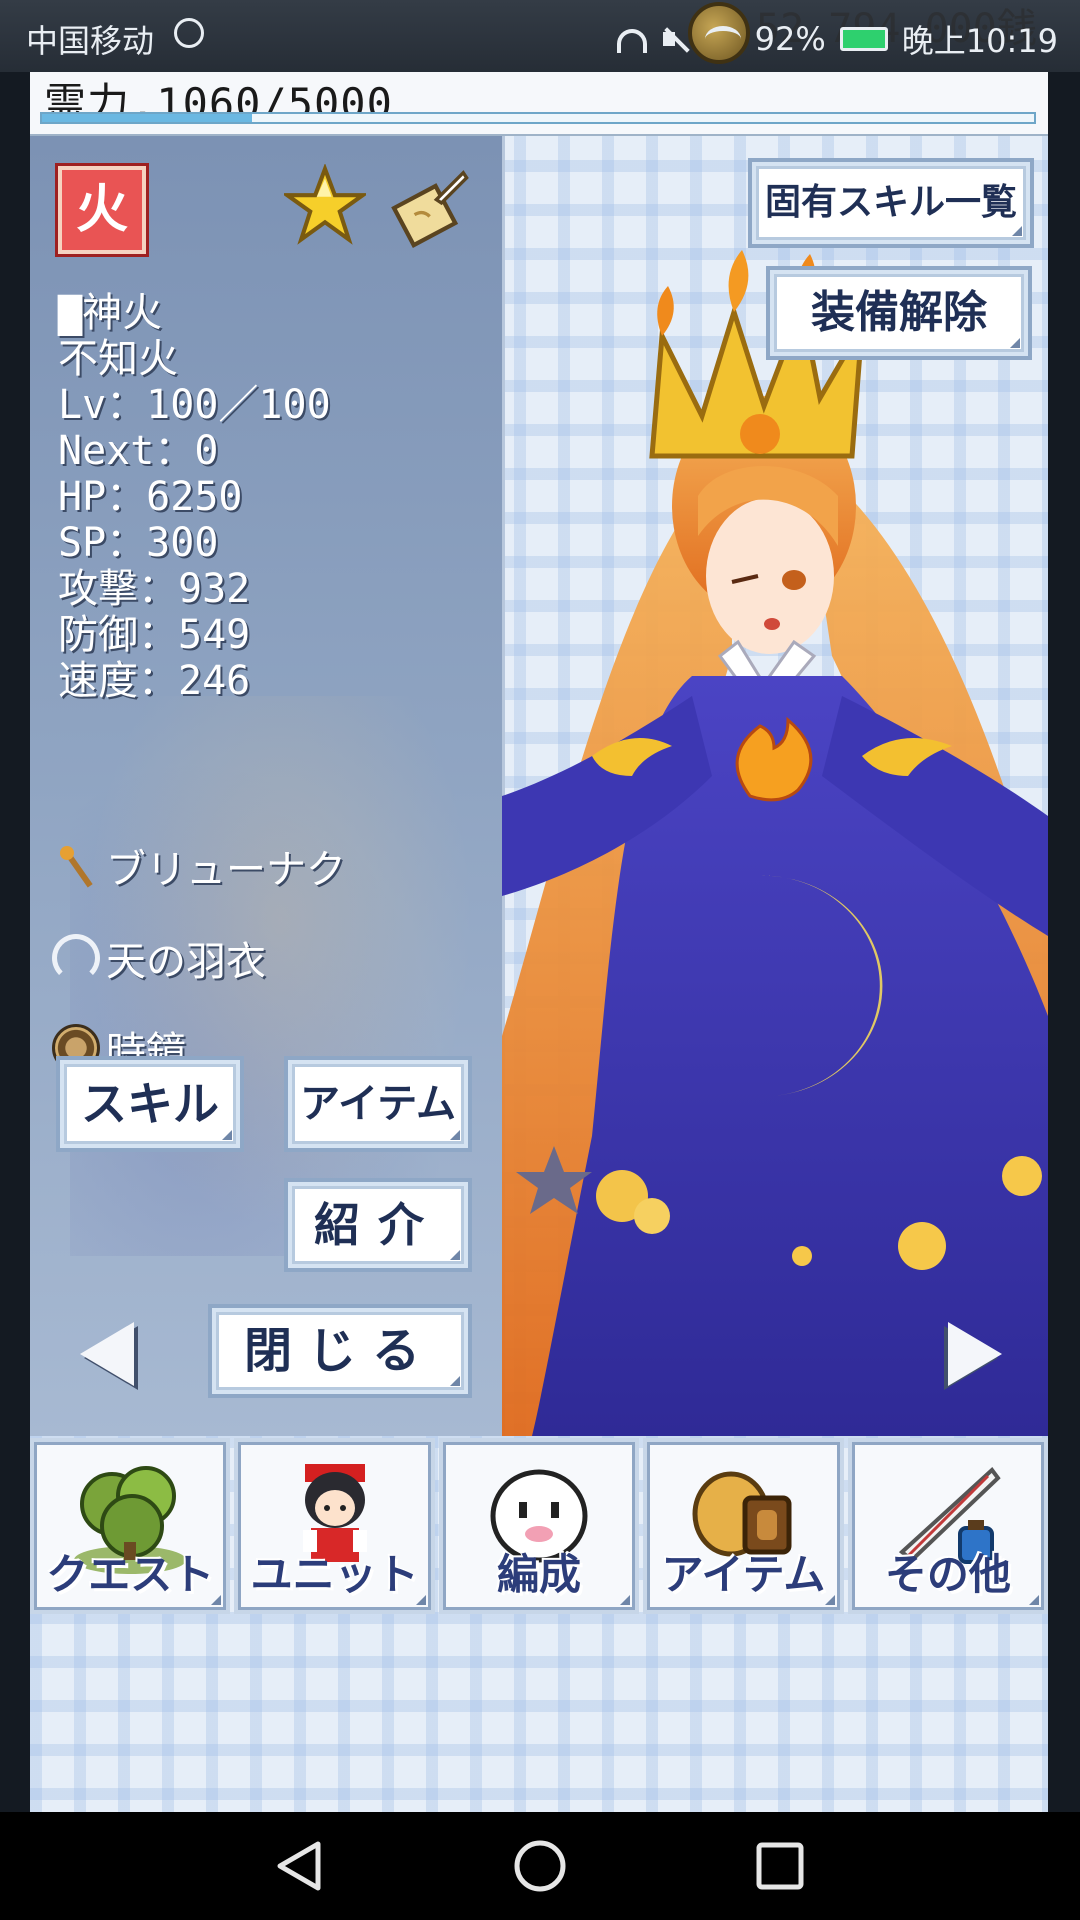 This screenshot has width=1080, height=1920. I want to click on robe-icon, so click(76, 958).